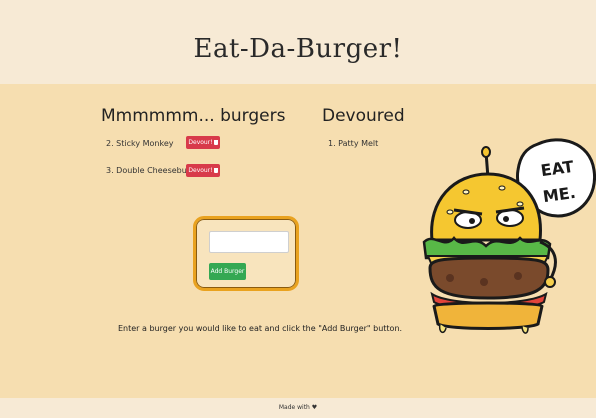 The image size is (596, 418). I want to click on devoured-heading: Devoured, so click(363, 116).